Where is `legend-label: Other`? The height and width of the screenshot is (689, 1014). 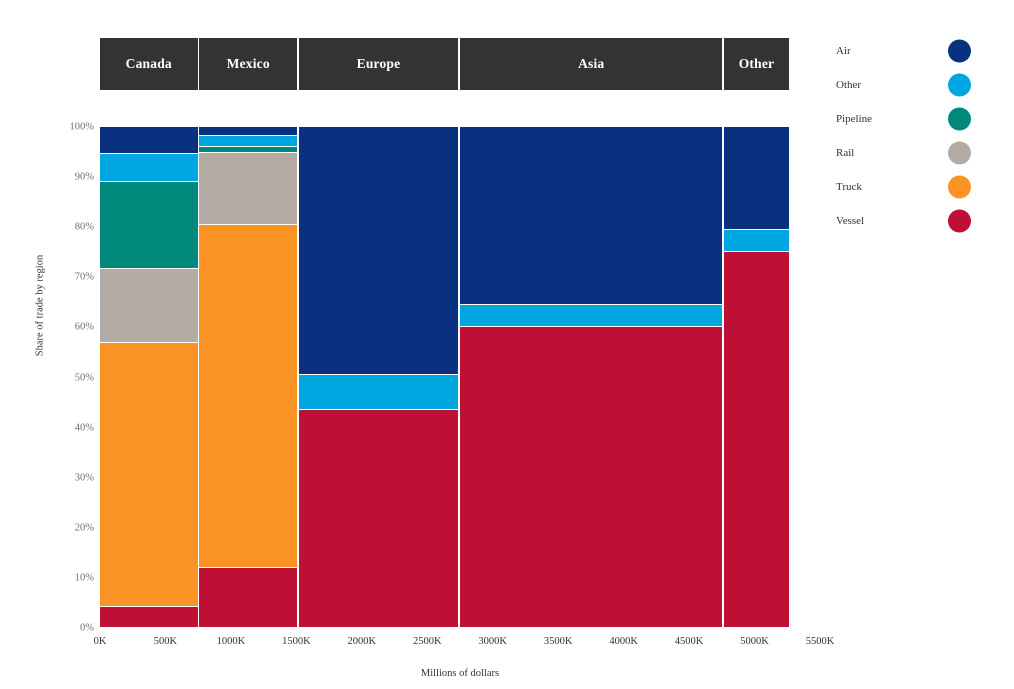
legend-label: Other is located at coordinates (849, 85).